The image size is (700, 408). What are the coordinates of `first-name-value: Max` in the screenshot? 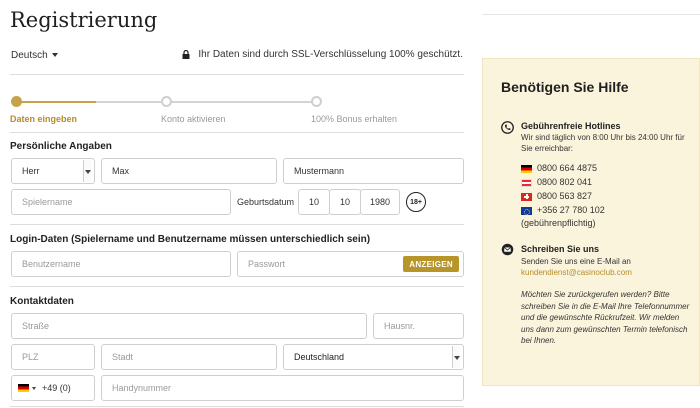 It's located at (121, 171).